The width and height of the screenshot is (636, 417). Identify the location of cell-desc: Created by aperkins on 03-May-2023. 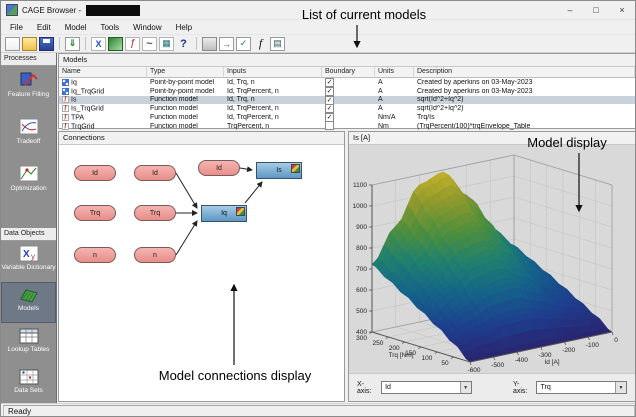
(475, 82).